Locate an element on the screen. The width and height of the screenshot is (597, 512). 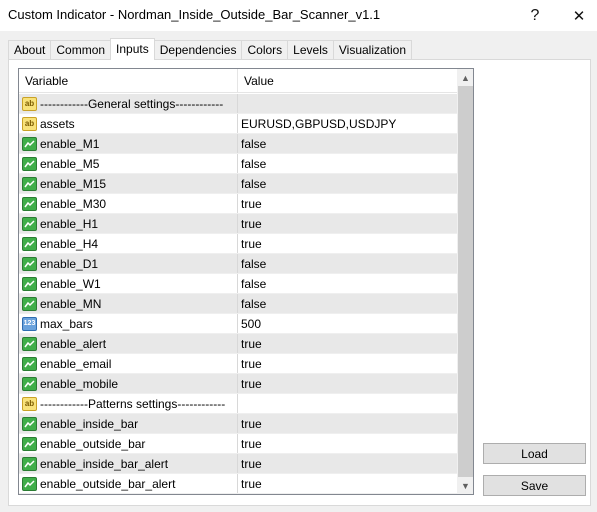
variable-cell: enable_outside_bar is located at coordinates (128, 444).